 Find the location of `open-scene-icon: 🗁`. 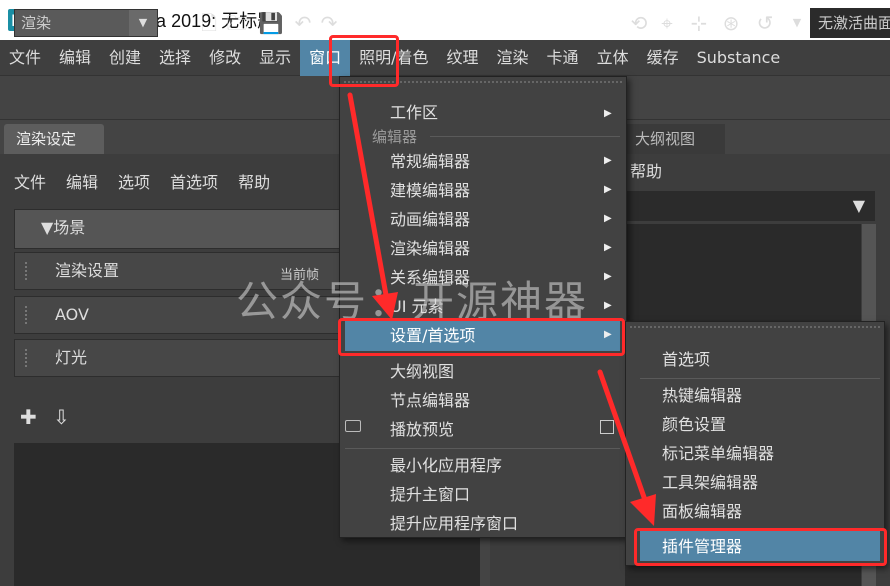

open-scene-icon: 🗁 is located at coordinates (239, 23).